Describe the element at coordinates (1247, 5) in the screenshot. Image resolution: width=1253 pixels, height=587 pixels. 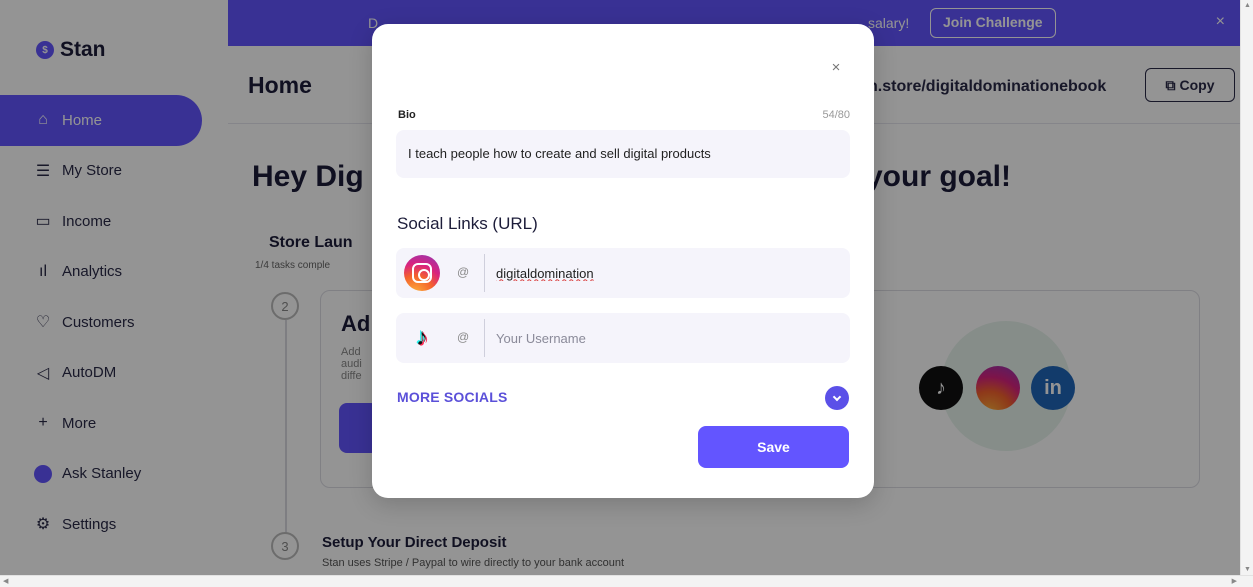
I see `scroll-up-icon: ▲` at that location.